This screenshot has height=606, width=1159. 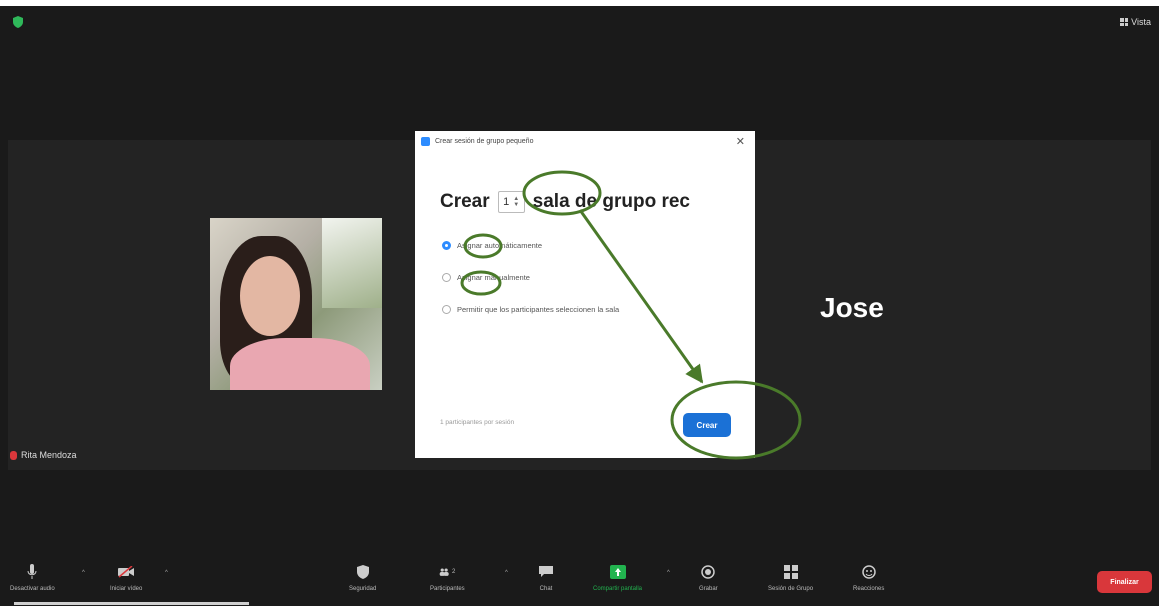 I want to click on radio-manual-assign, so click(x=446, y=277).